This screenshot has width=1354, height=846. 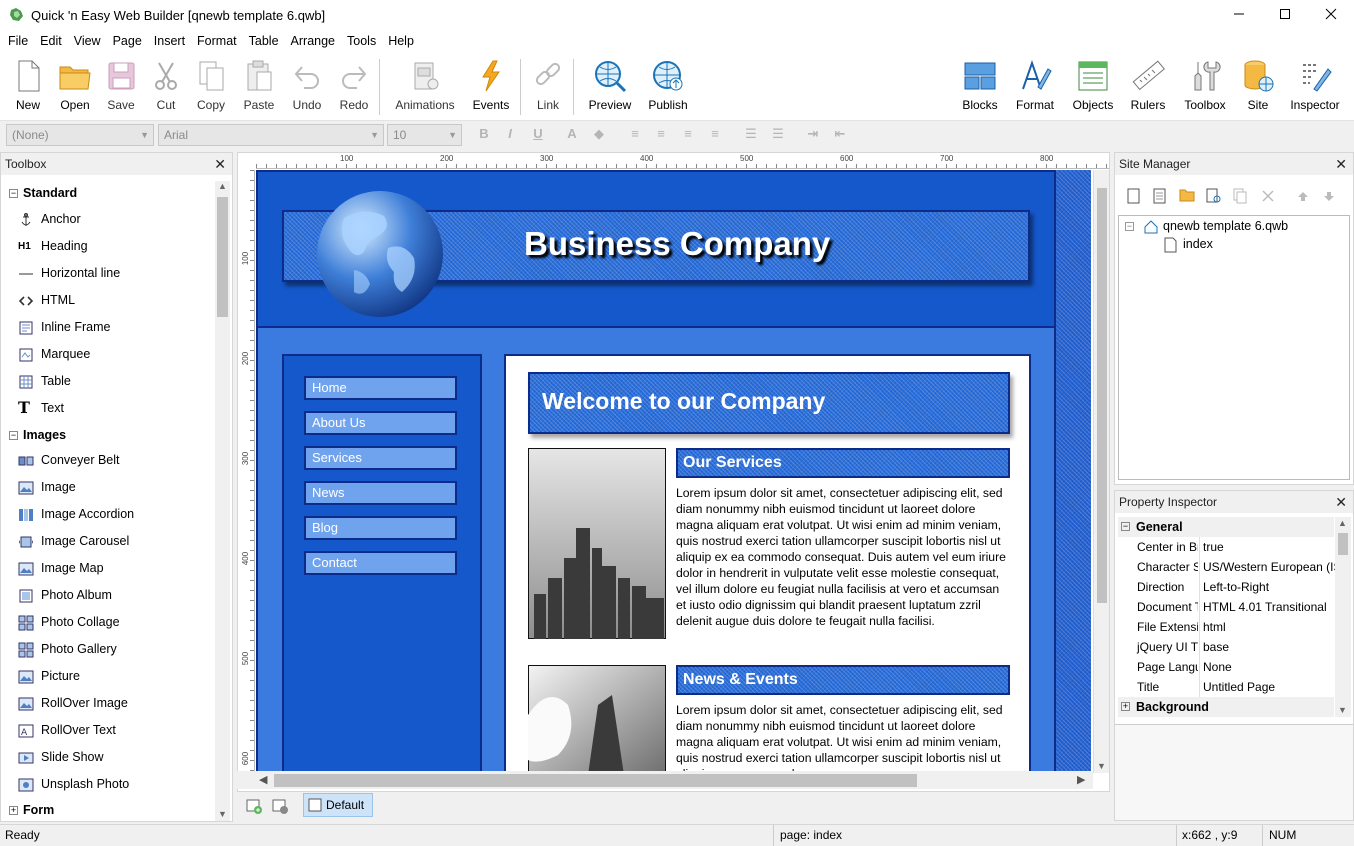 What do you see at coordinates (1343, 617) in the screenshot?
I see `inspector-scrollbar: ▲ ▼` at bounding box center [1343, 617].